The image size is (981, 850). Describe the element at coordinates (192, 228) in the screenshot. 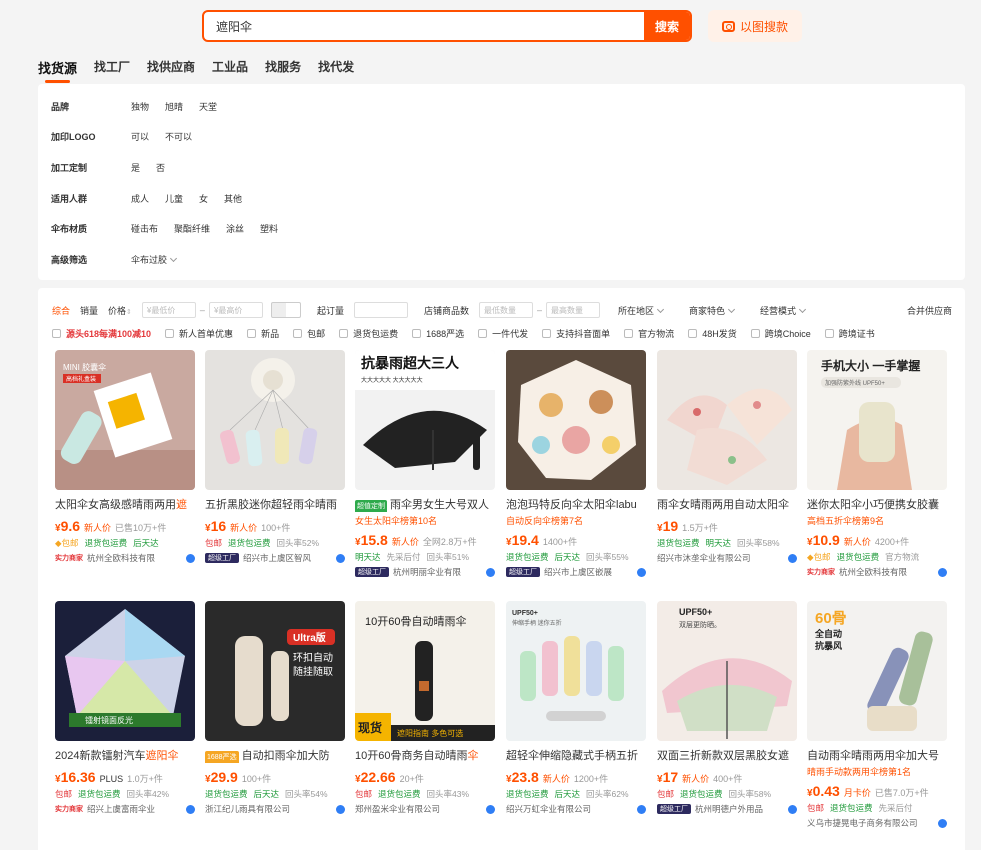

I see `filter-option: 聚酯纤维` at that location.